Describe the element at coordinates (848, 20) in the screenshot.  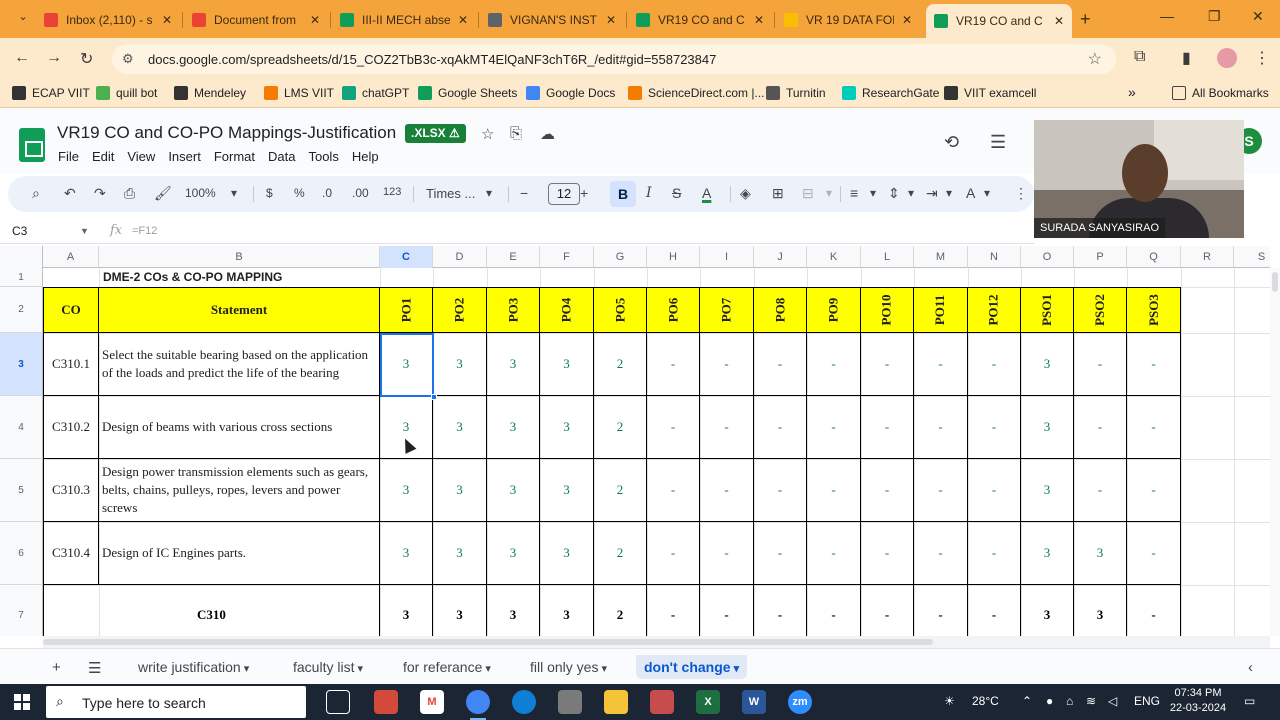
I see `browser-tab: VR 19 DATA FOF ✕` at that location.